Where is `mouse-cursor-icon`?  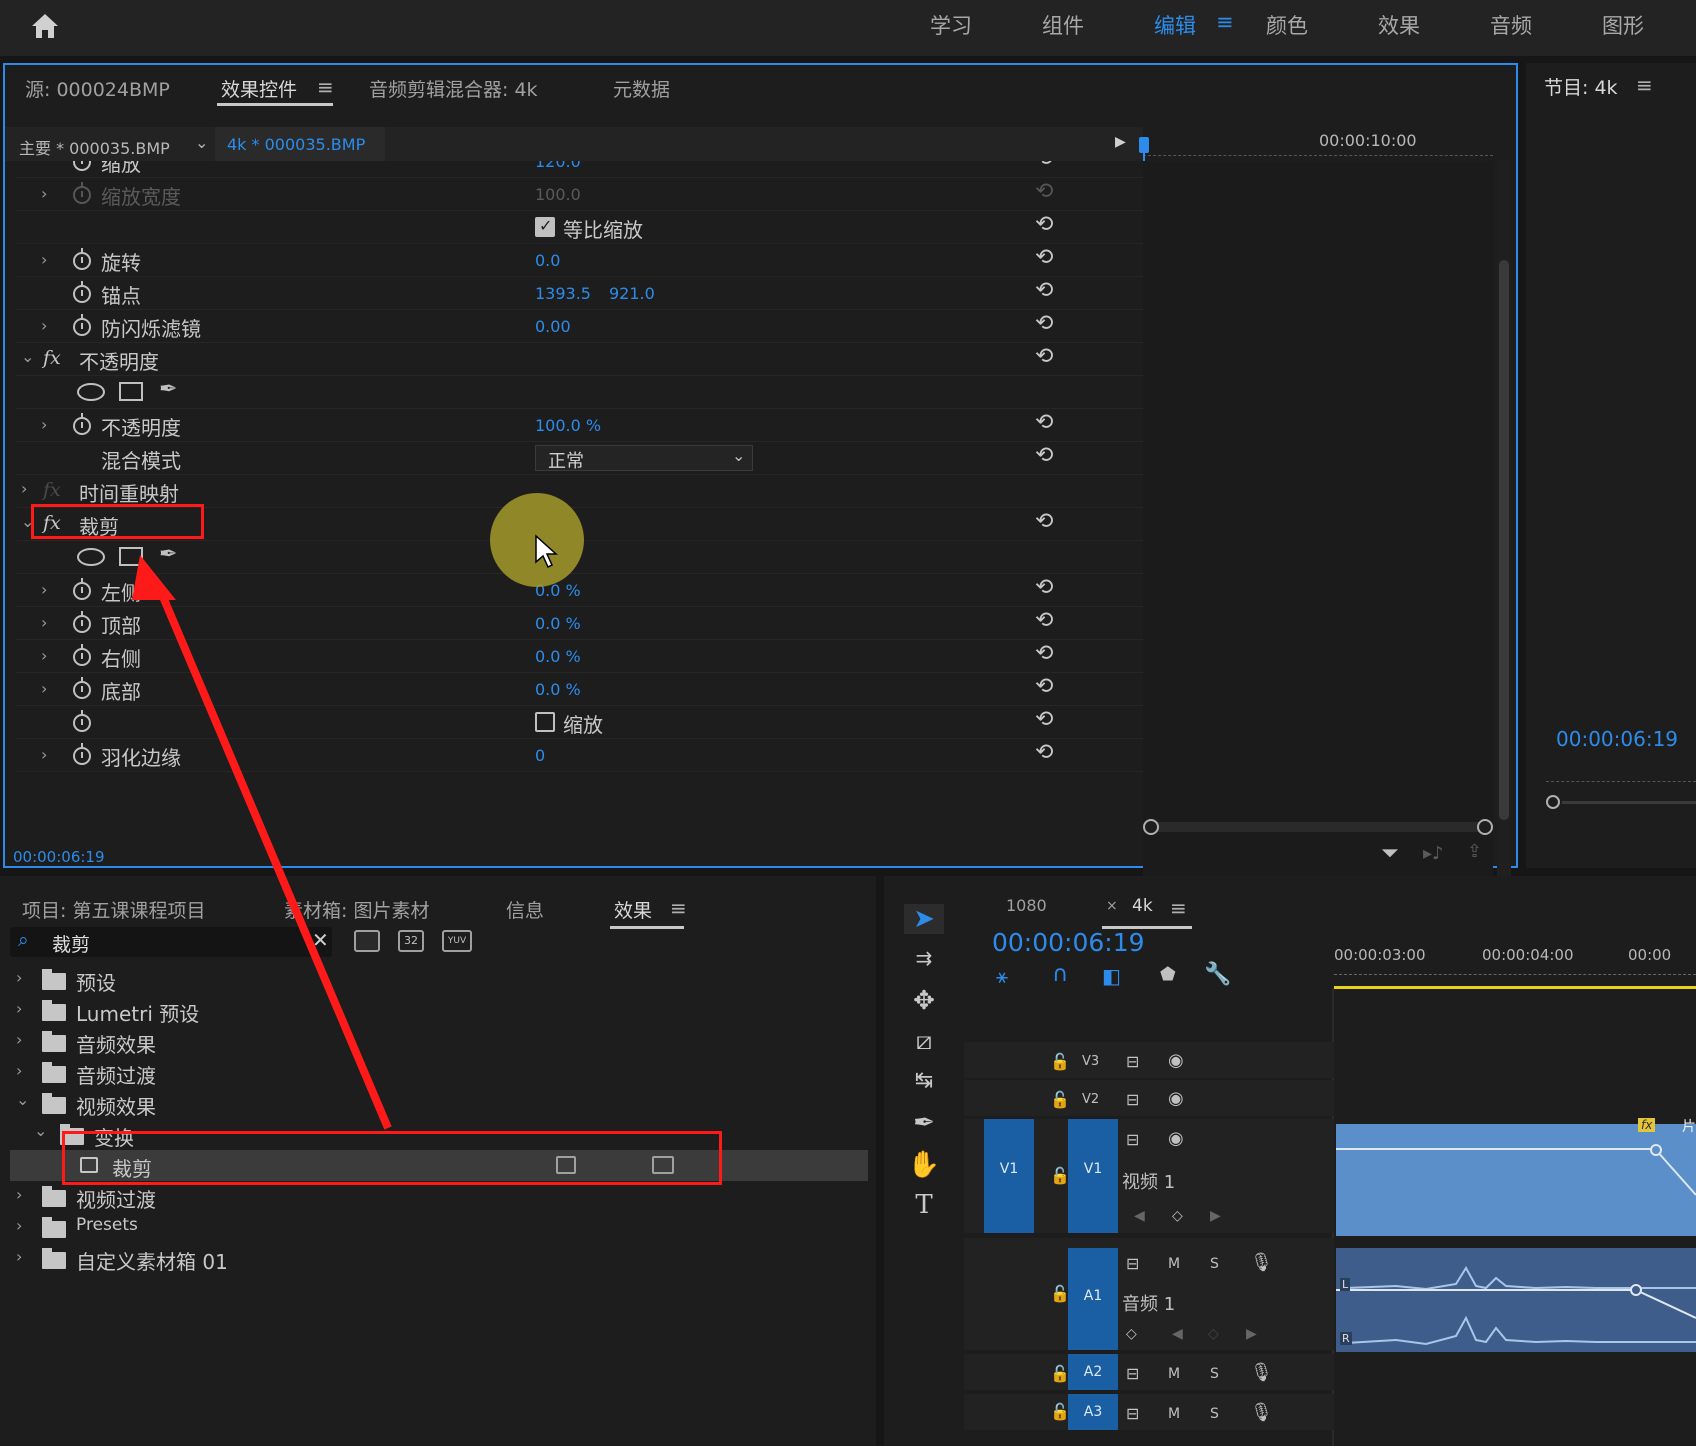
mouse-cursor-icon is located at coordinates (546, 551).